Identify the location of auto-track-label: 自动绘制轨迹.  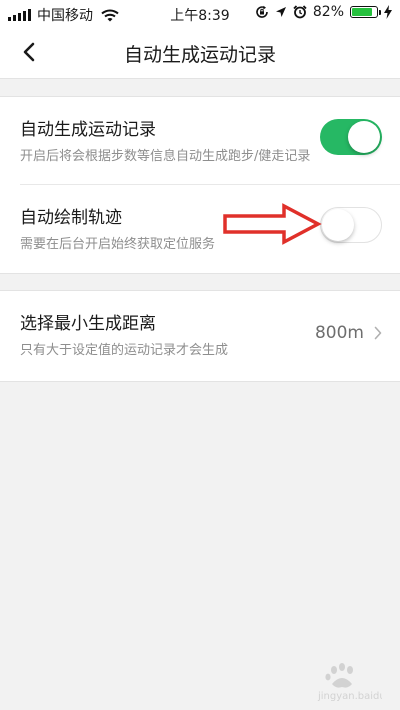
(71, 218).